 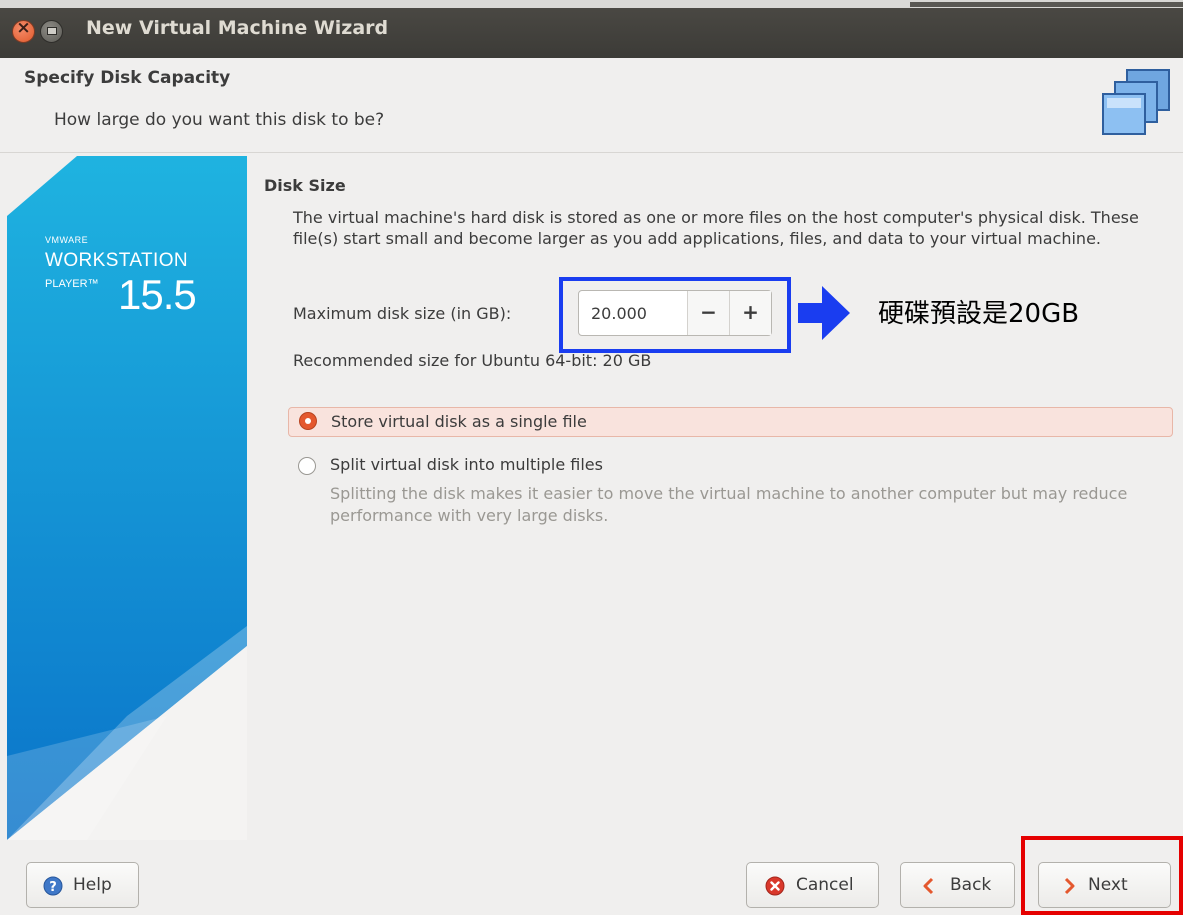 I want to click on annotation-text: 硬碟預設是20GB, so click(x=979, y=314).